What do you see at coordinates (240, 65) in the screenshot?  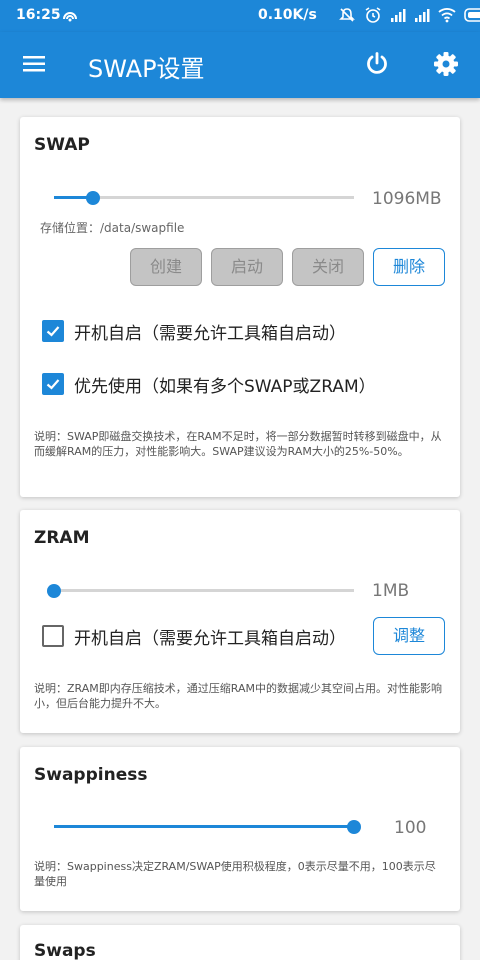 I see `app-bar: SWAP设置` at bounding box center [240, 65].